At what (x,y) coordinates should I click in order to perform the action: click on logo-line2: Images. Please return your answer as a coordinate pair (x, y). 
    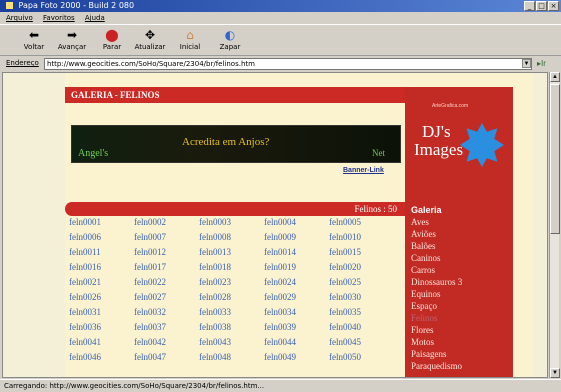
    Looking at the image, I should click on (439, 149).